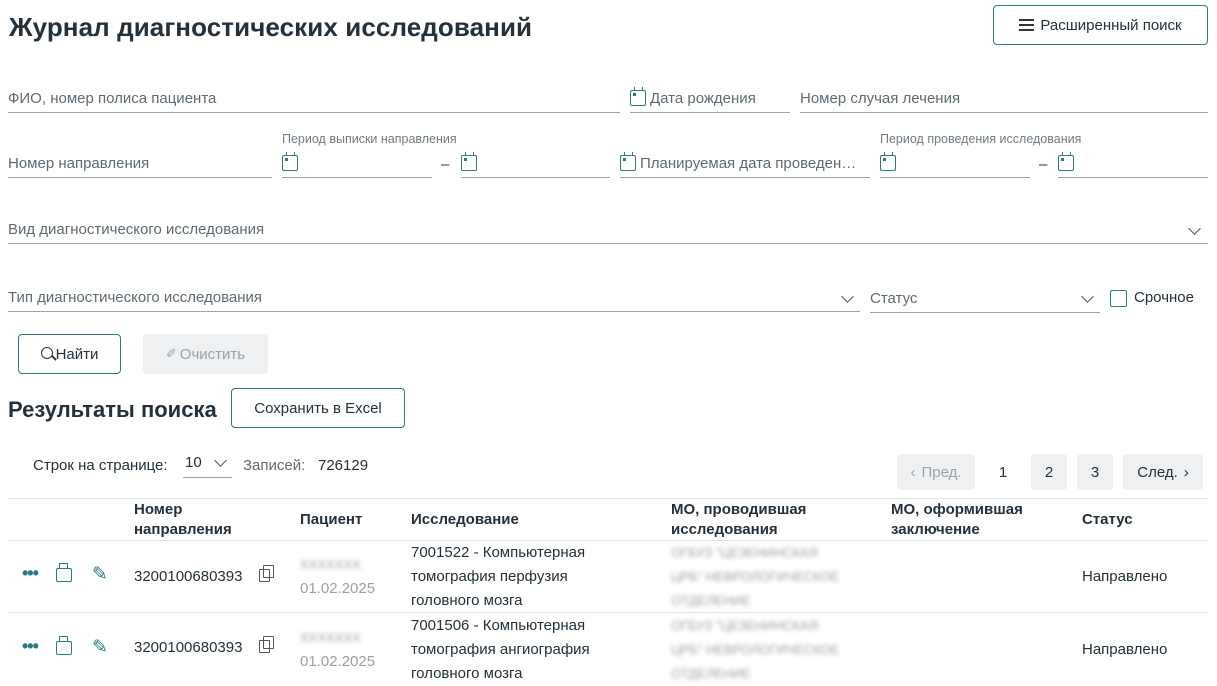  What do you see at coordinates (1107, 519) in the screenshot?
I see `column-header-status: Статус` at bounding box center [1107, 519].